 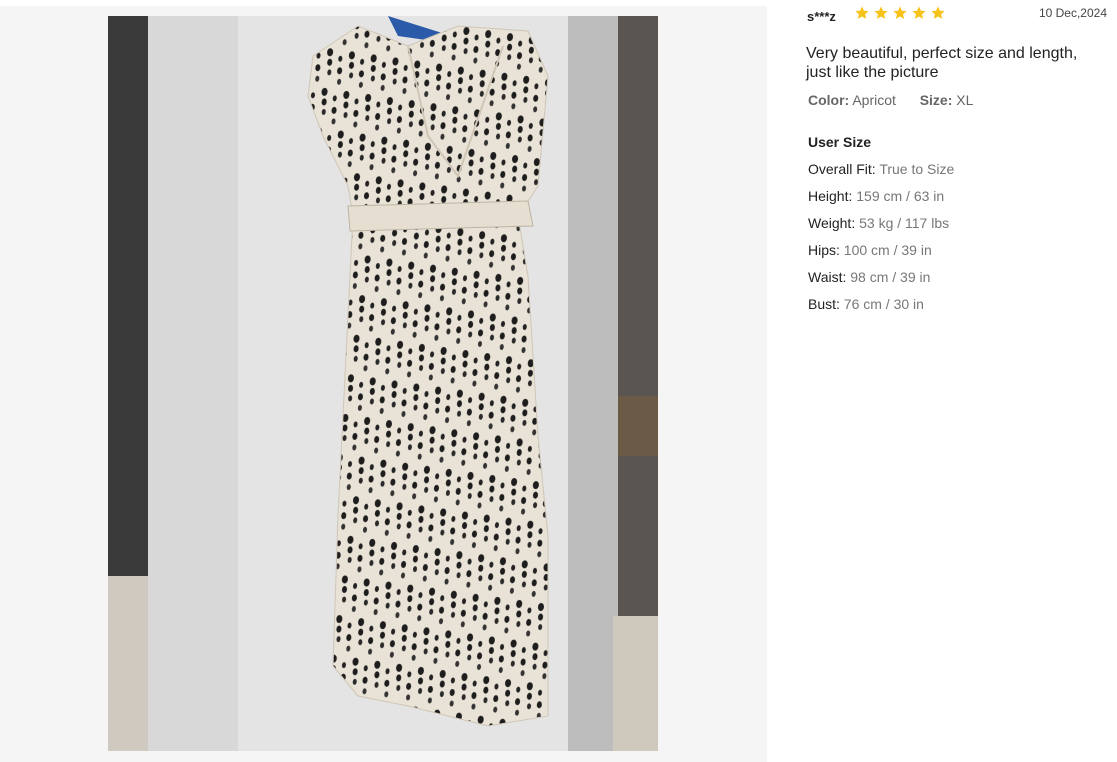 I want to click on size-row-hips: Hips: 100 cm / 39 in, so click(x=881, y=255).